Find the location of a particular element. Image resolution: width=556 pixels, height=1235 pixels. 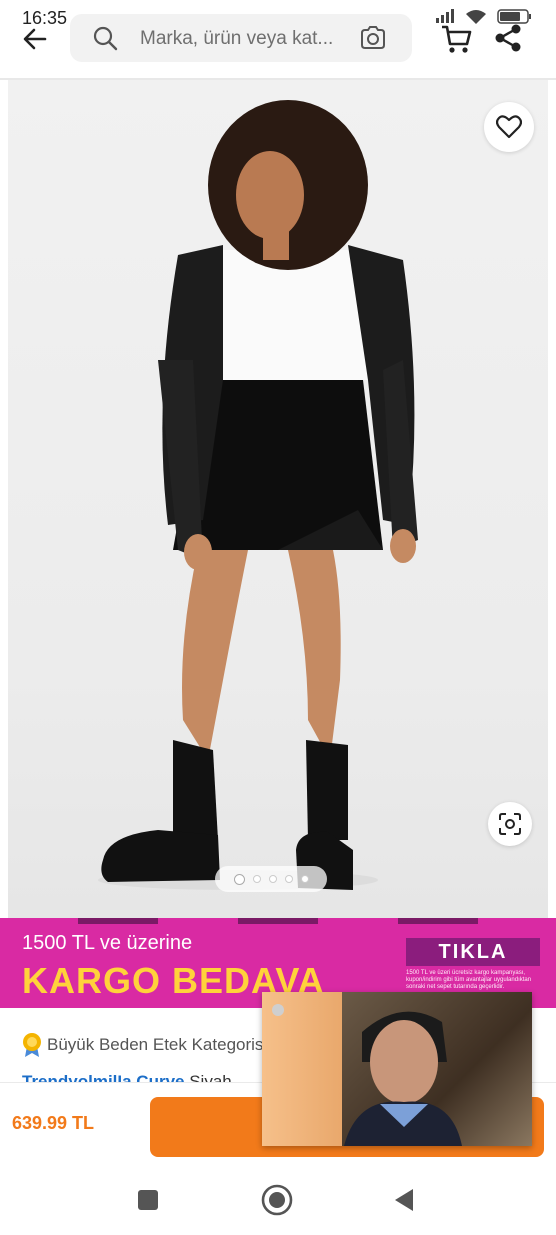

pager-dot-active is located at coordinates (239, 879).